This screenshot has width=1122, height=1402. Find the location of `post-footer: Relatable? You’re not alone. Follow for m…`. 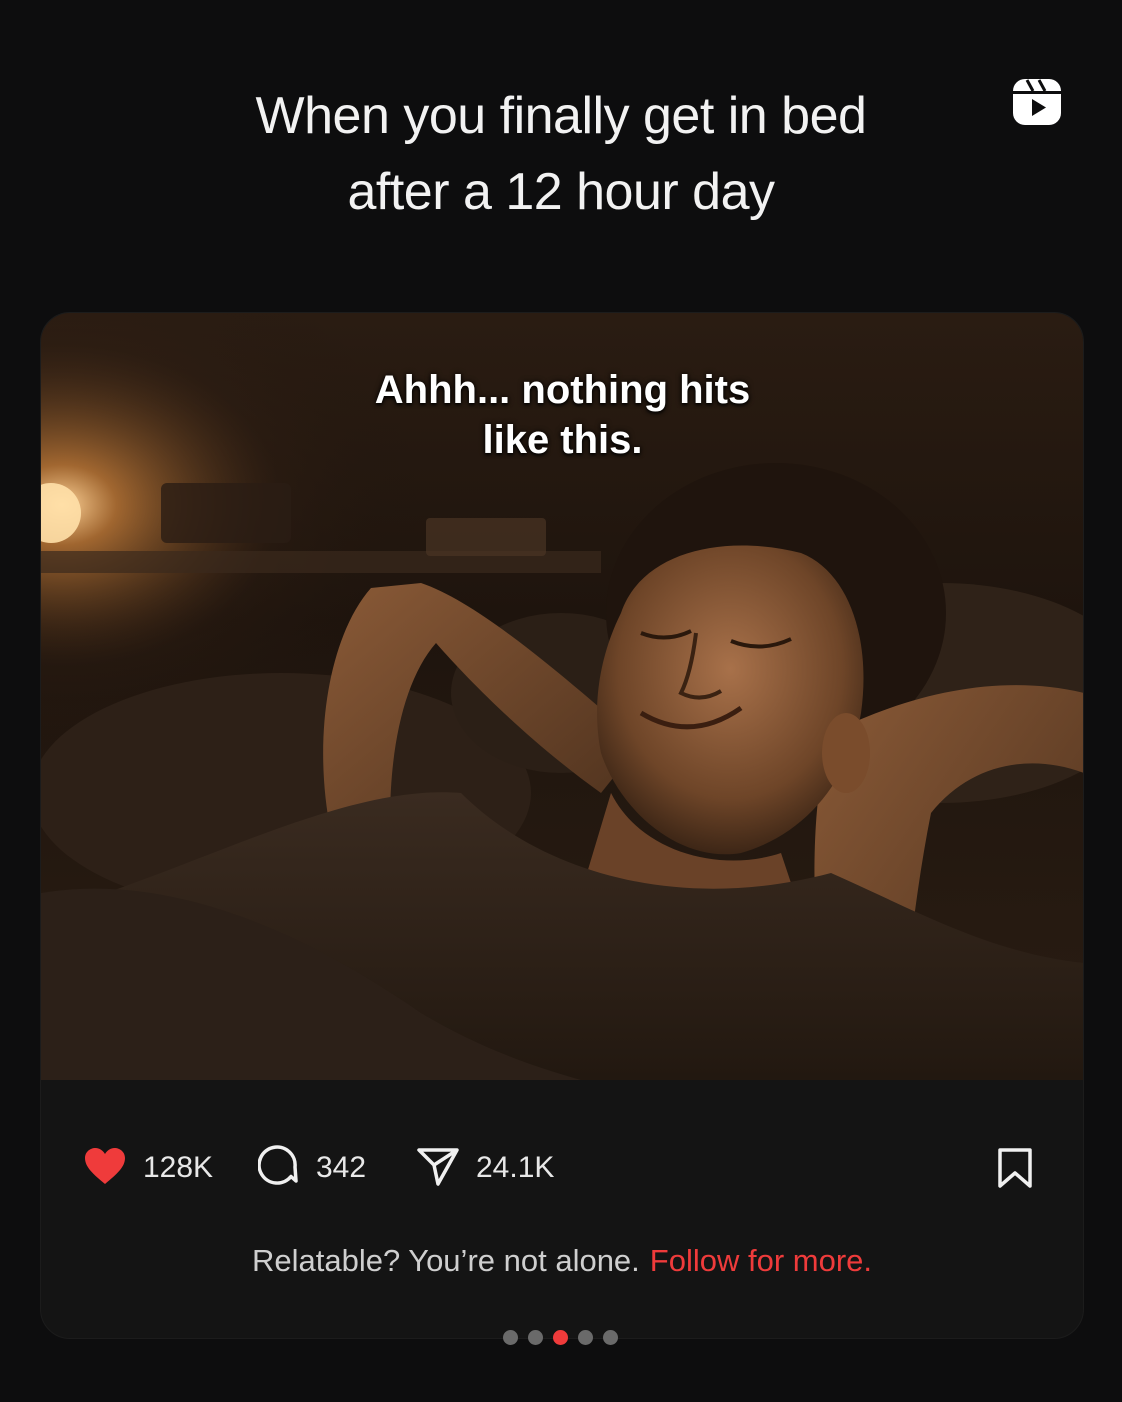

post-footer: Relatable? You’re not alone. Follow for m… is located at coordinates (562, 1261).